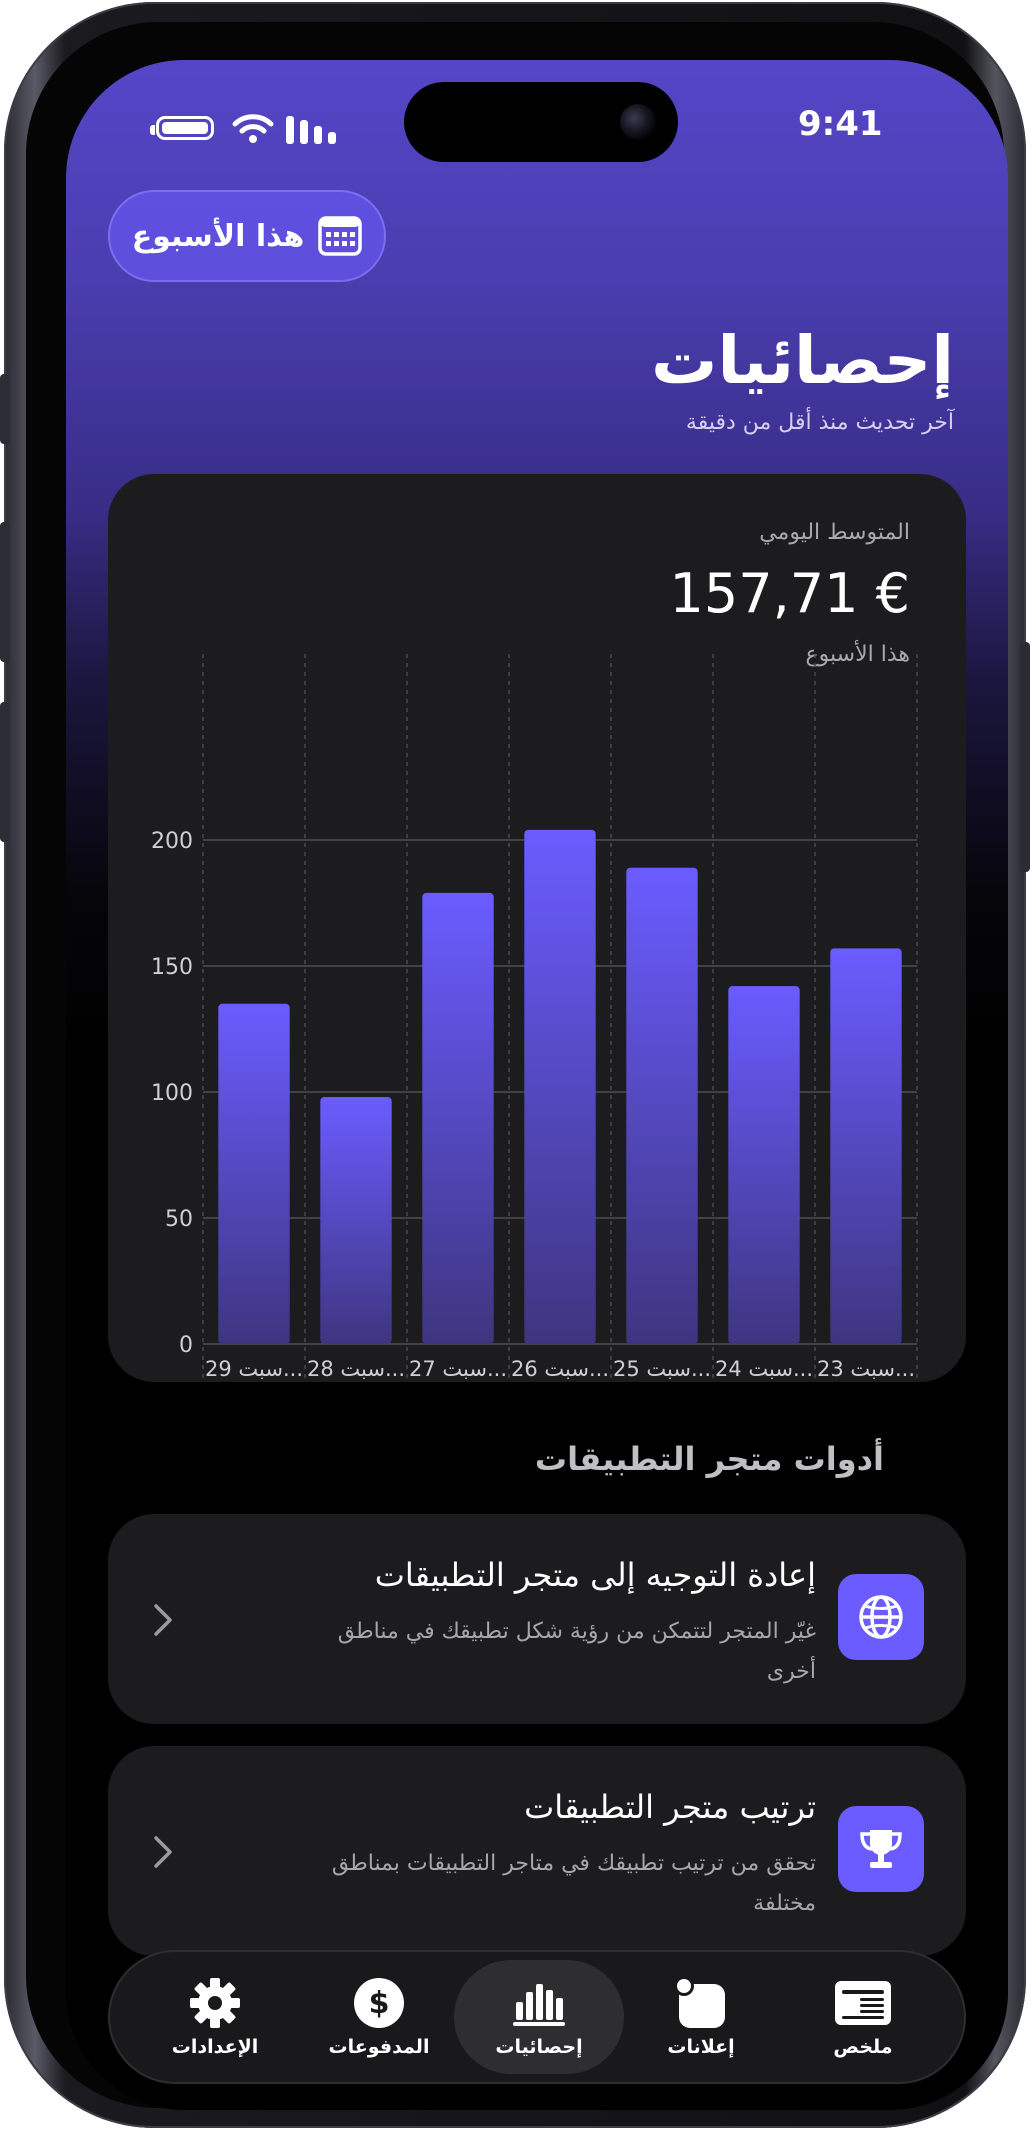 The height and width of the screenshot is (2133, 1031). What do you see at coordinates (863, 2047) in the screenshot?
I see `tab-summary-label: ملخص` at bounding box center [863, 2047].